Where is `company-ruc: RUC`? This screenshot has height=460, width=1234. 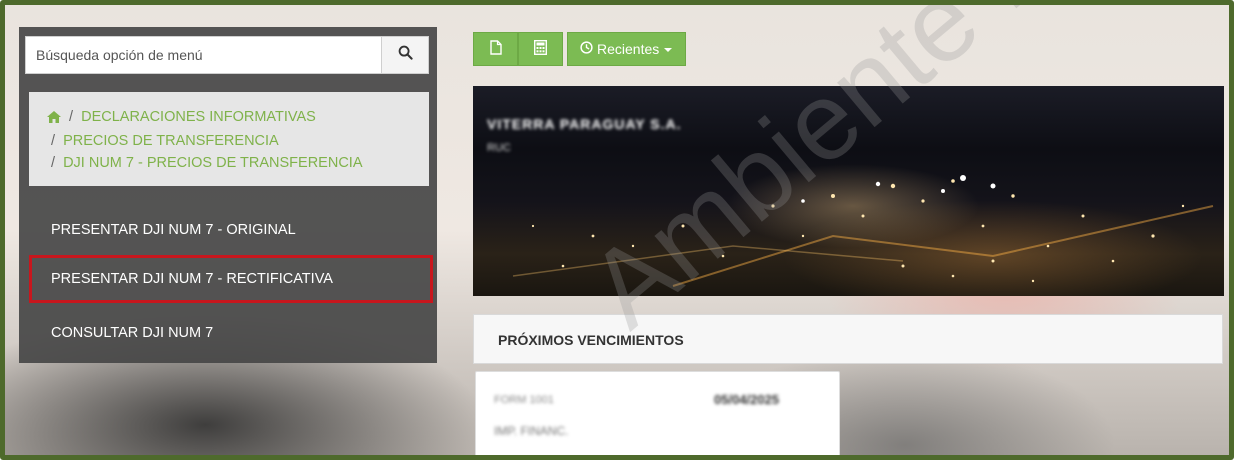 company-ruc: RUC is located at coordinates (499, 148).